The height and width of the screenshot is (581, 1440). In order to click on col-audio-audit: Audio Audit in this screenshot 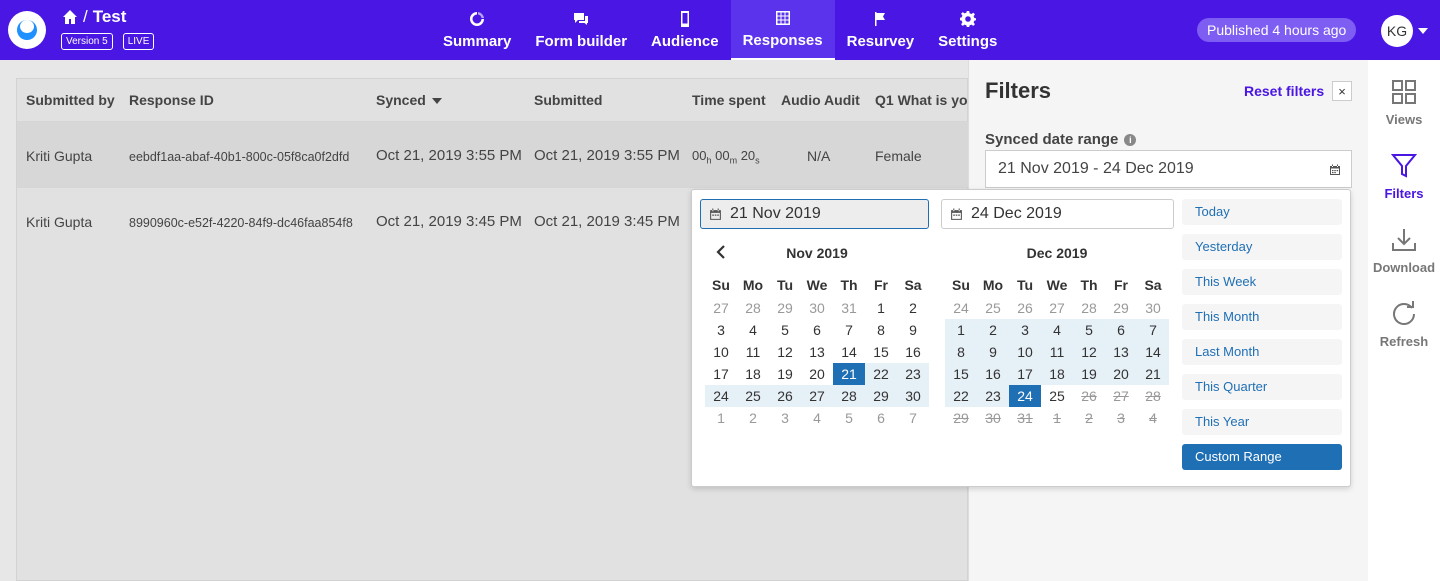, I will do `click(820, 100)`.